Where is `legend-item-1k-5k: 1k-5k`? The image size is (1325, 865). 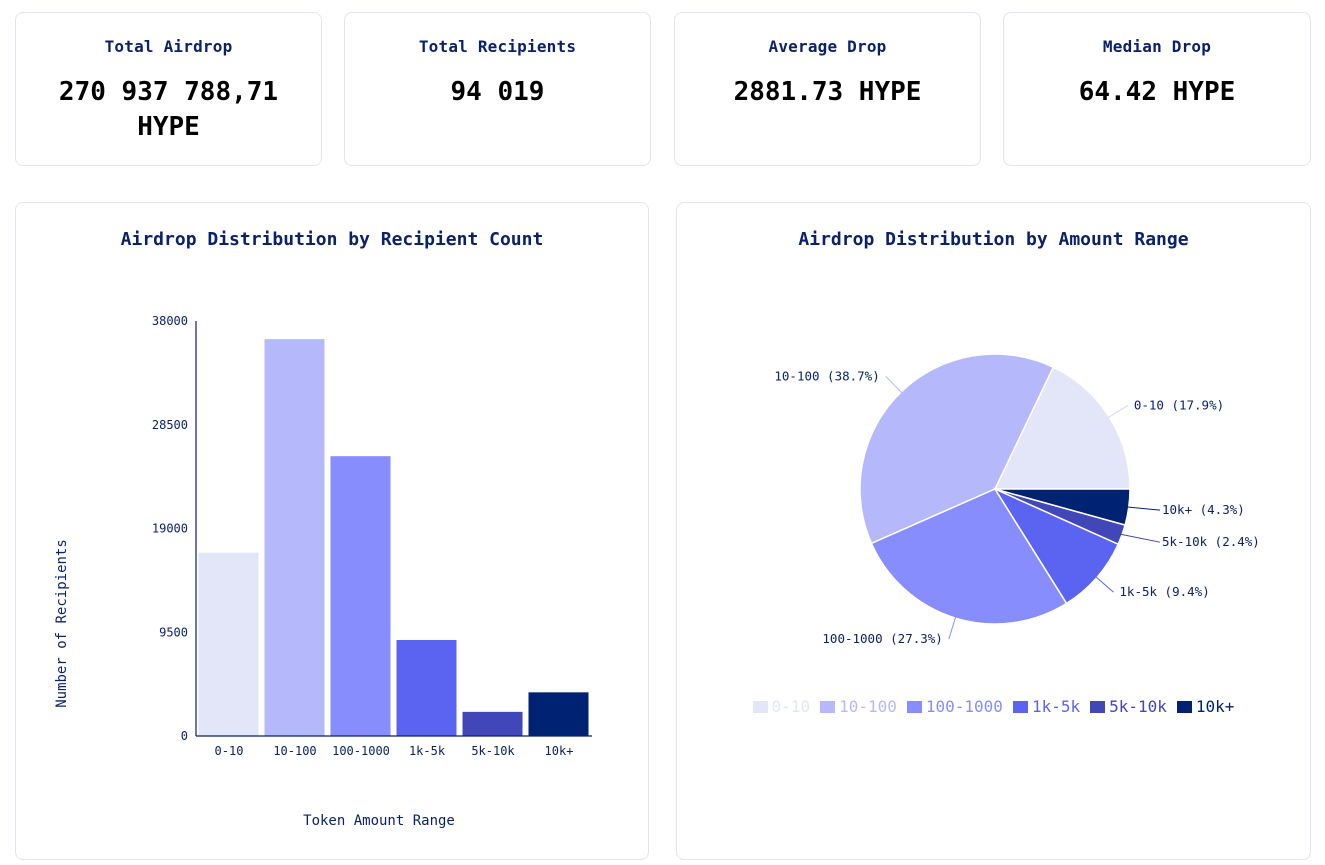
legend-item-1k-5k: 1k-5k is located at coordinates (1046, 706).